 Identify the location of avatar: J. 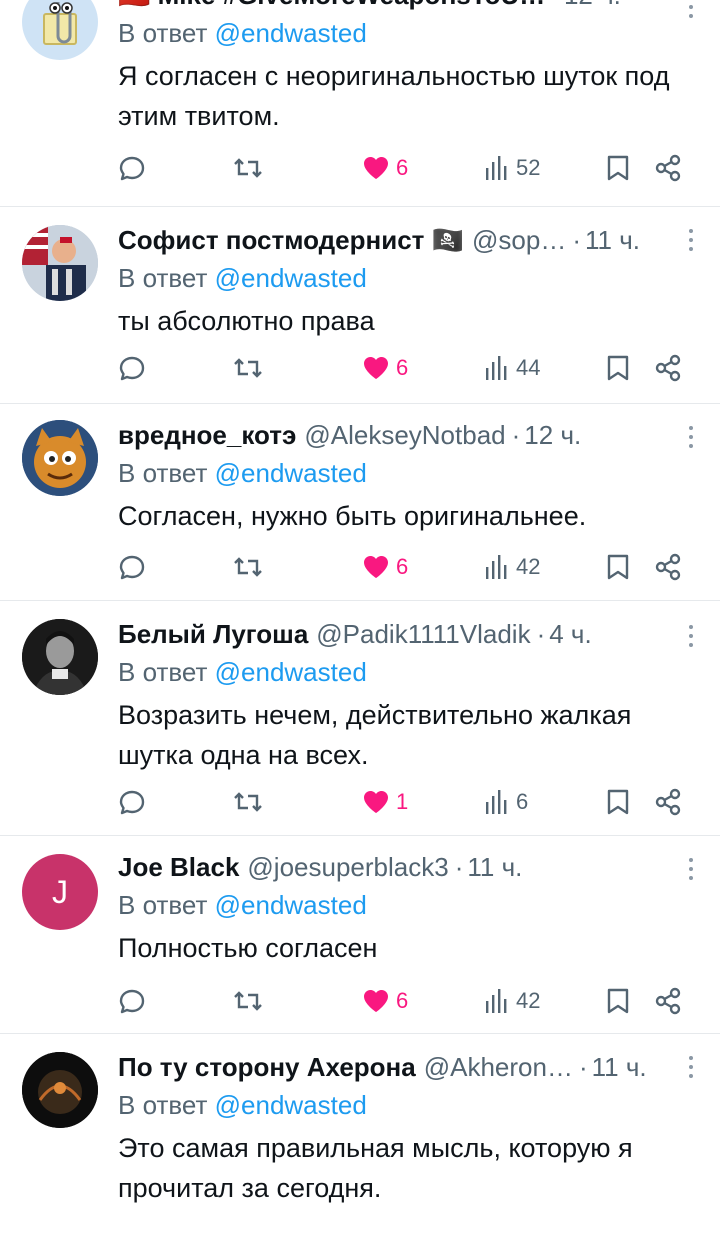
(60, 892).